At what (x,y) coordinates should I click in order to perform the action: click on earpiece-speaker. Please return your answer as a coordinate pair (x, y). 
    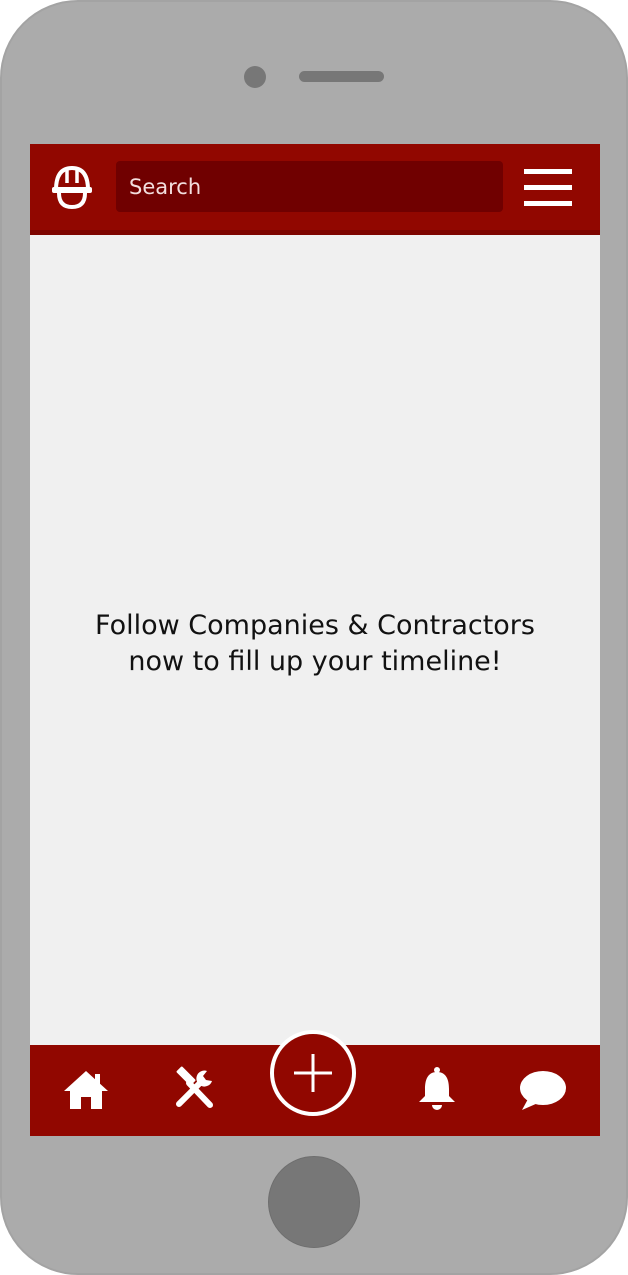
    Looking at the image, I should click on (341, 76).